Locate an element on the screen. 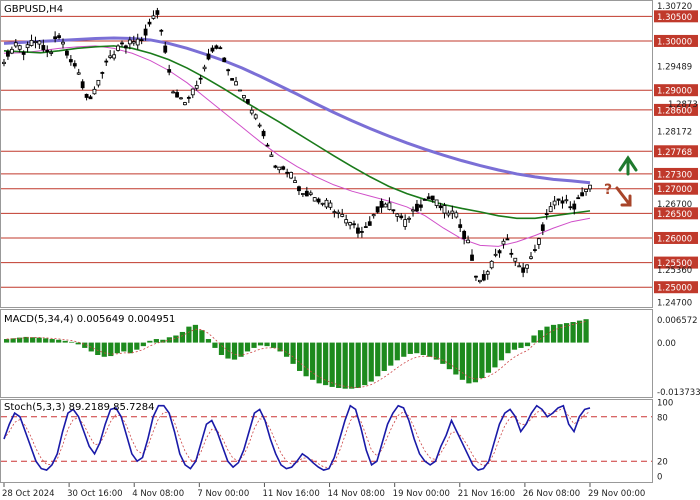 The image size is (700, 500). price-axis-tick: 1.24700 is located at coordinates (674, 304).